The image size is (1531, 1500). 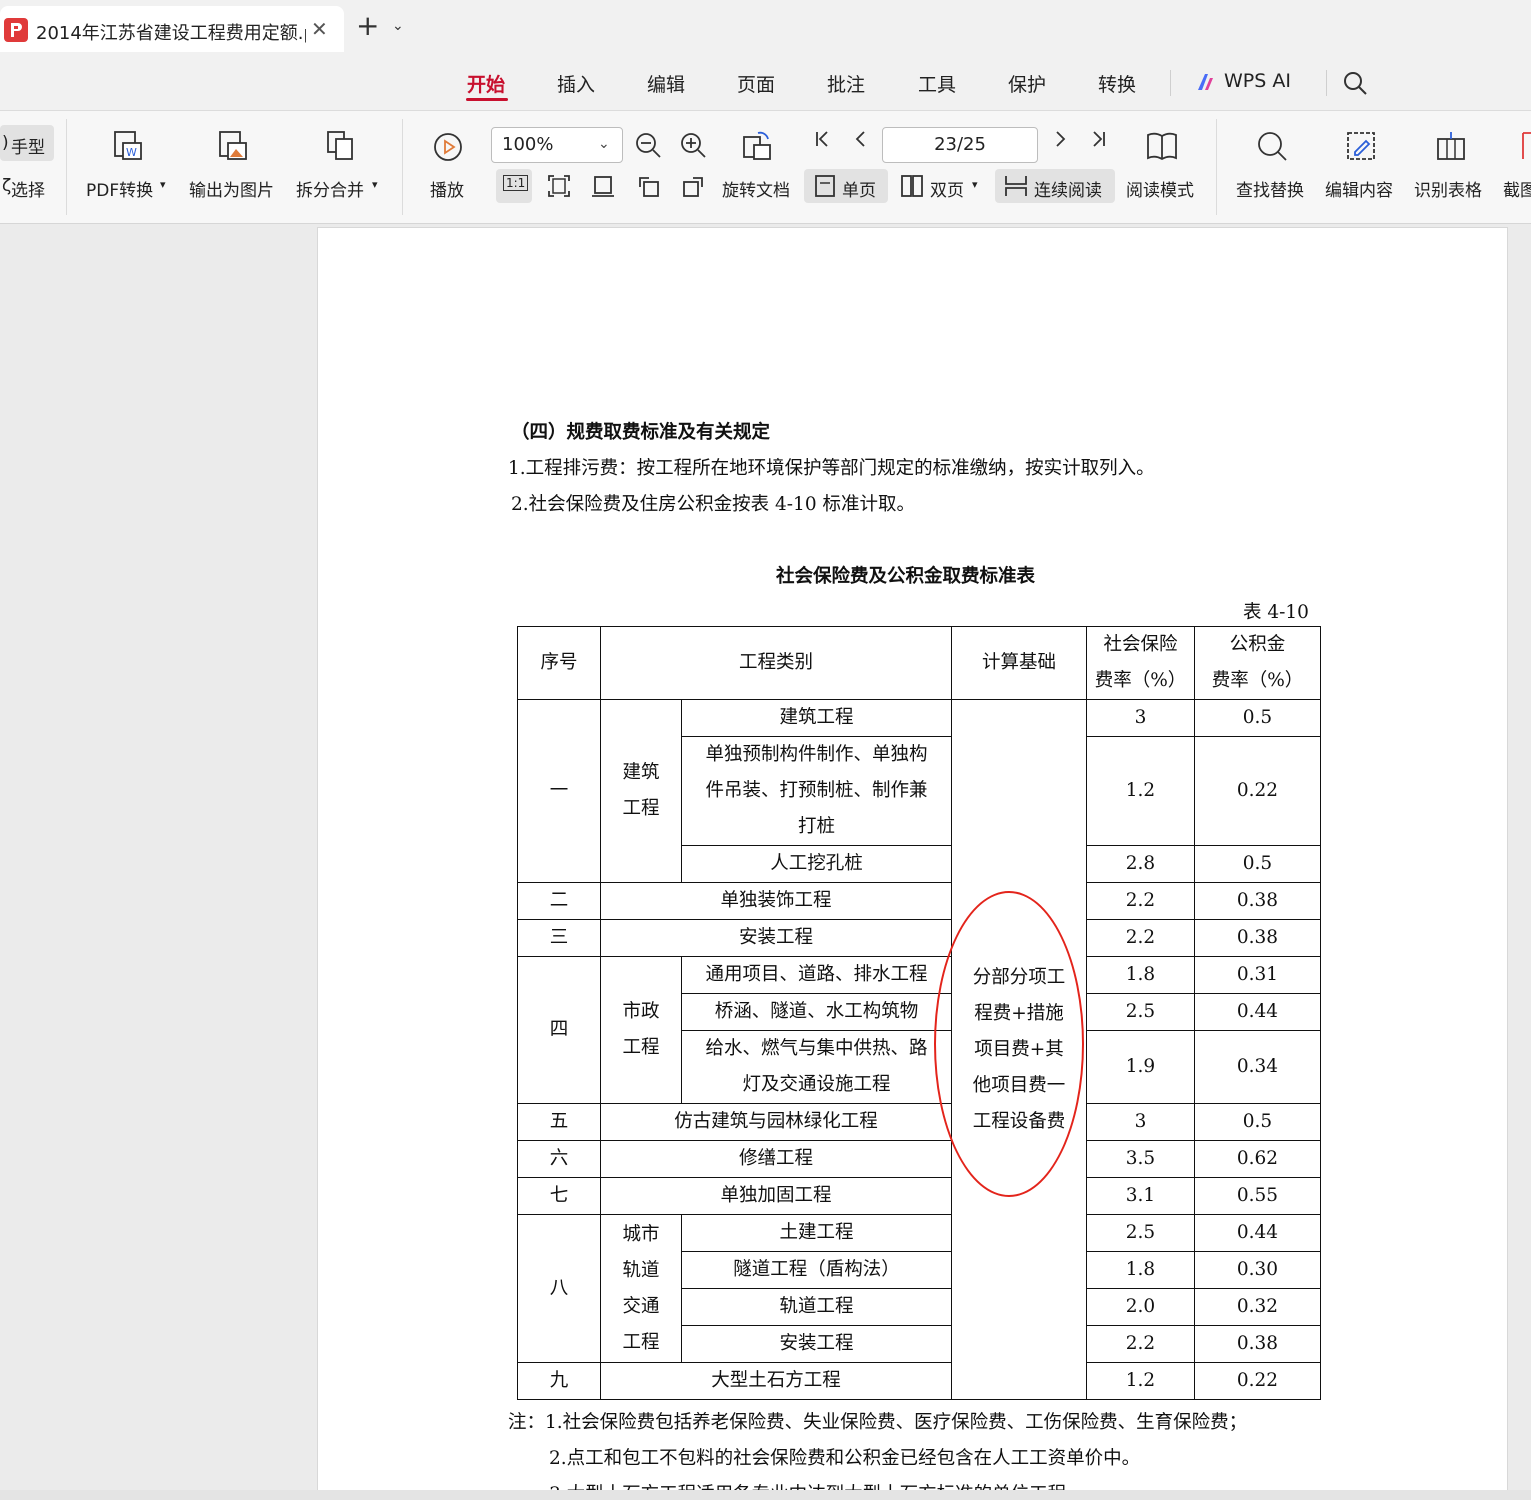 What do you see at coordinates (641, 1234) in the screenshot?
I see `group-name-line: 城市` at bounding box center [641, 1234].